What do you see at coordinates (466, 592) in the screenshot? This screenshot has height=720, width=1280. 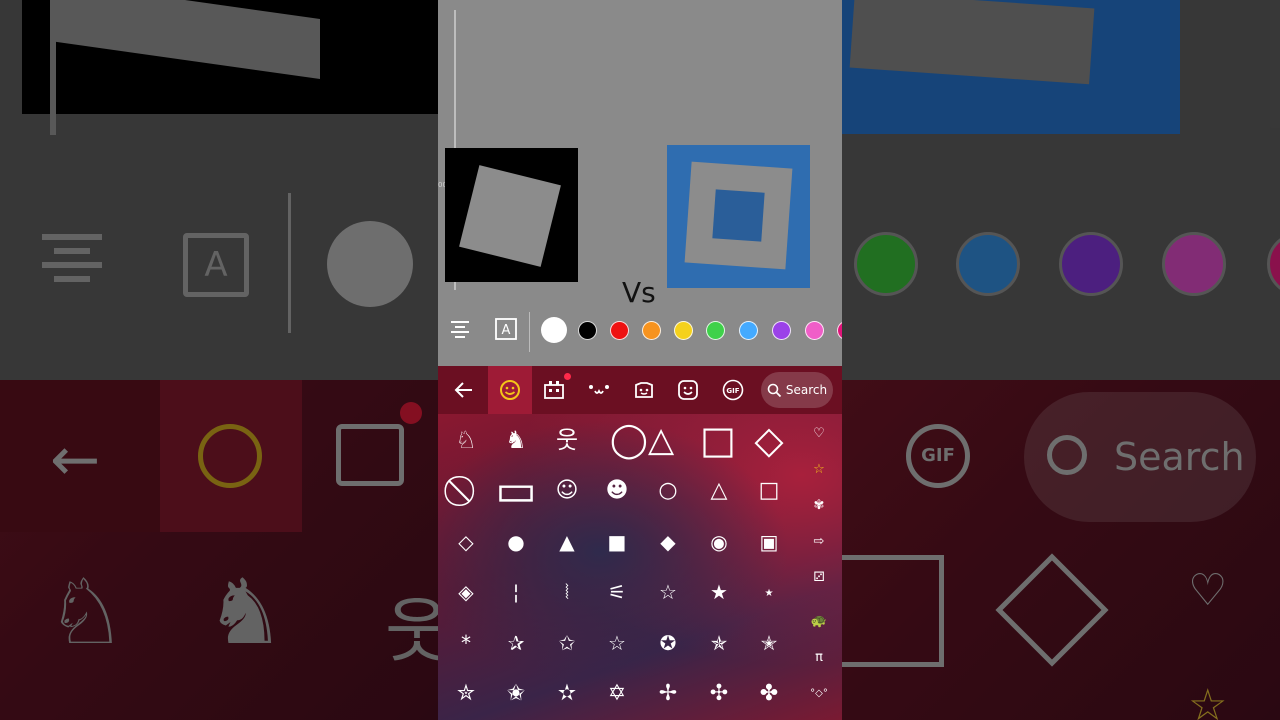 I see `symbol-key: ◈` at bounding box center [466, 592].